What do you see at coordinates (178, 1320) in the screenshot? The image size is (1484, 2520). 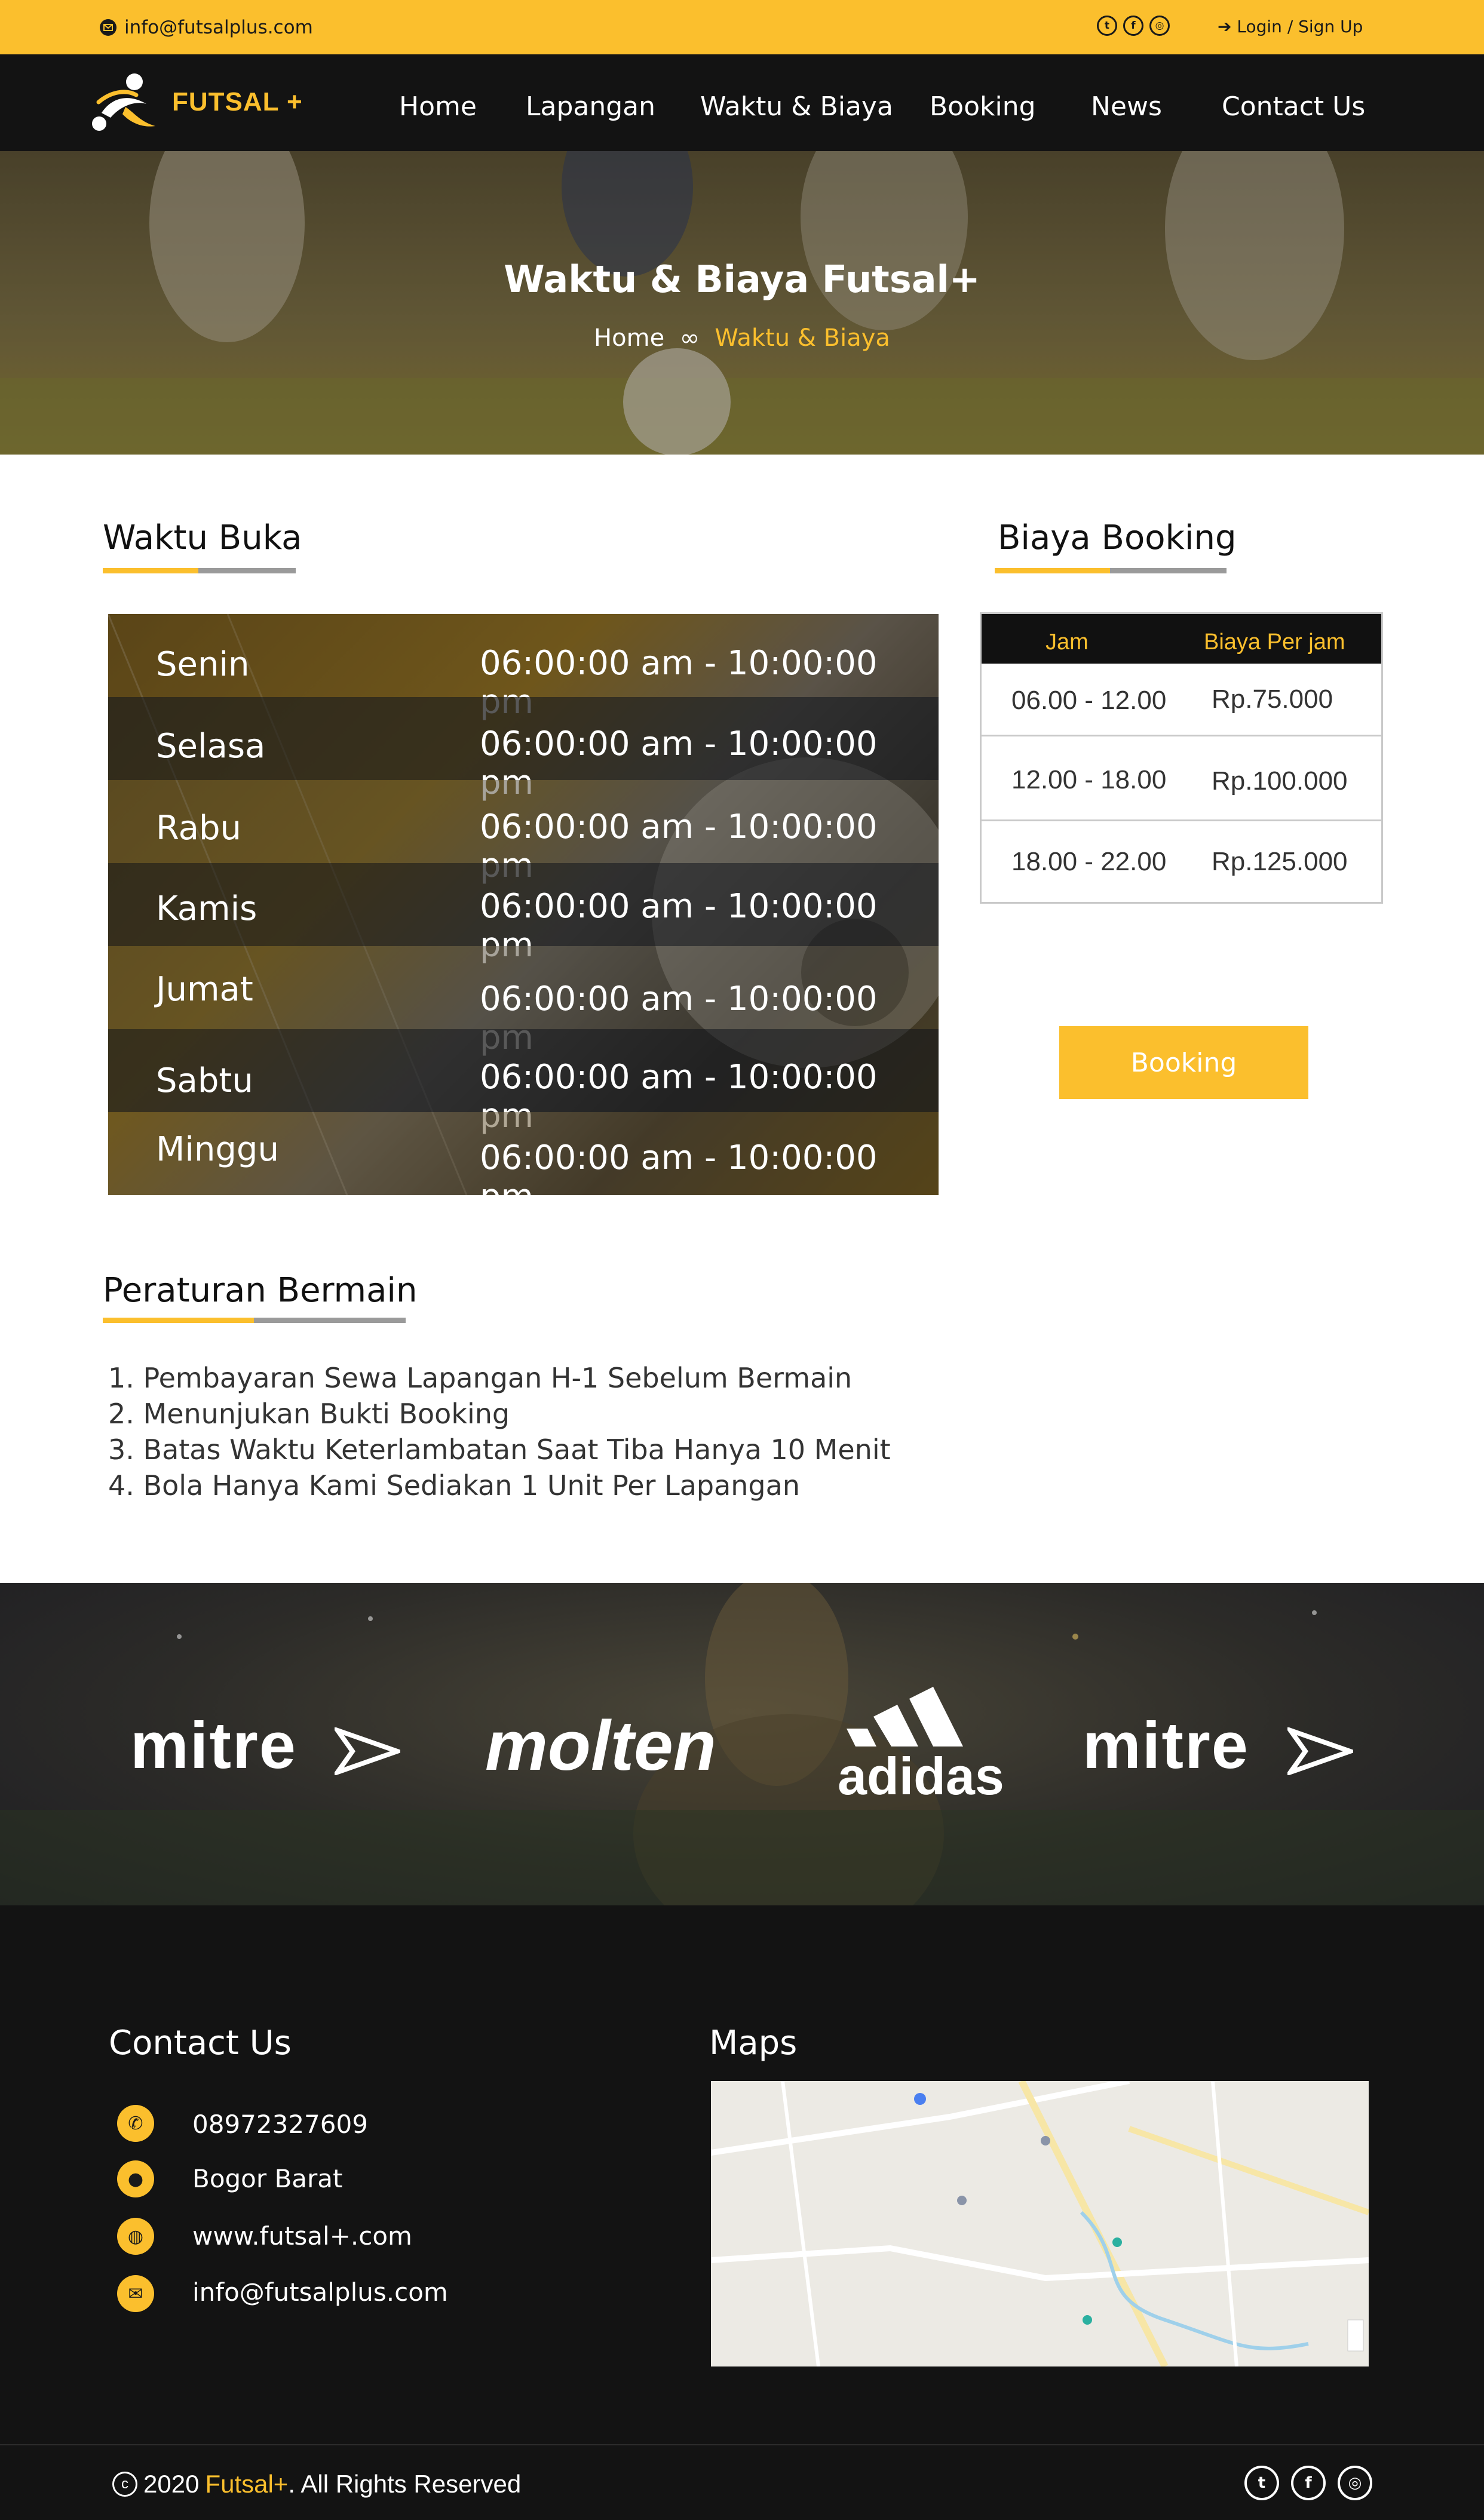 I see `rules-title-underline-accent` at bounding box center [178, 1320].